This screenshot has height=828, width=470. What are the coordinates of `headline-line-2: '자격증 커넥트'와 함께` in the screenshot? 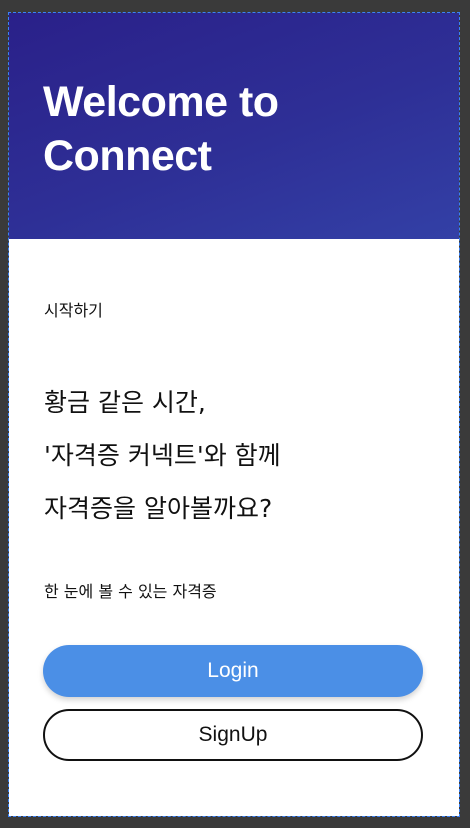 It's located at (162, 455).